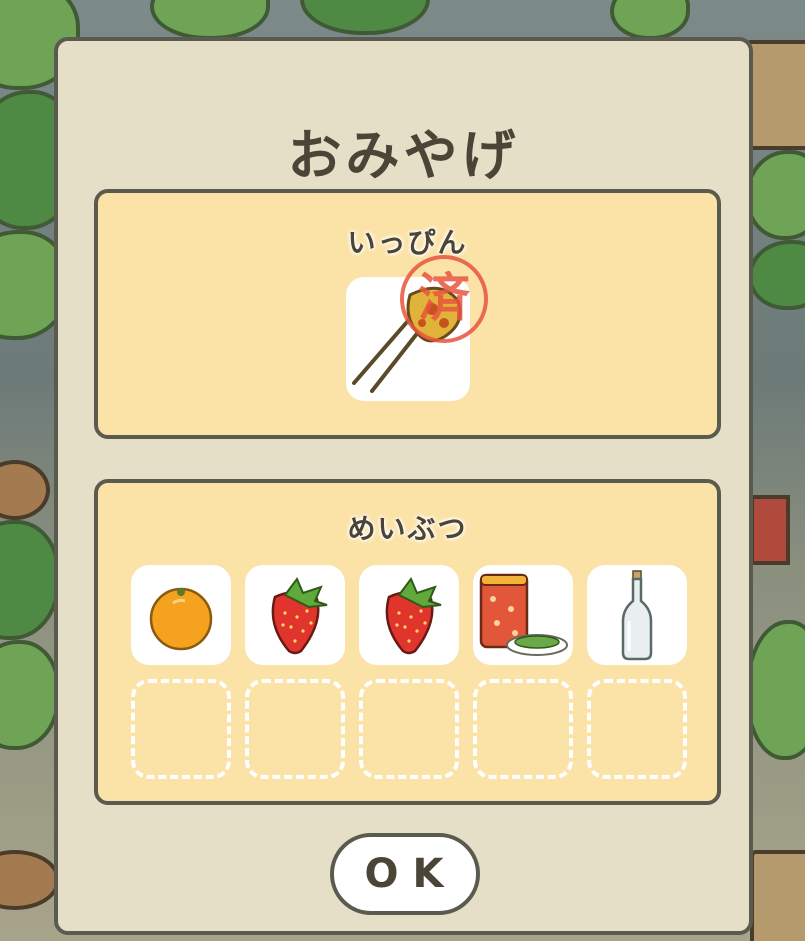  Describe the element at coordinates (775, 95) in the screenshot. I see `wooden-crate` at that location.